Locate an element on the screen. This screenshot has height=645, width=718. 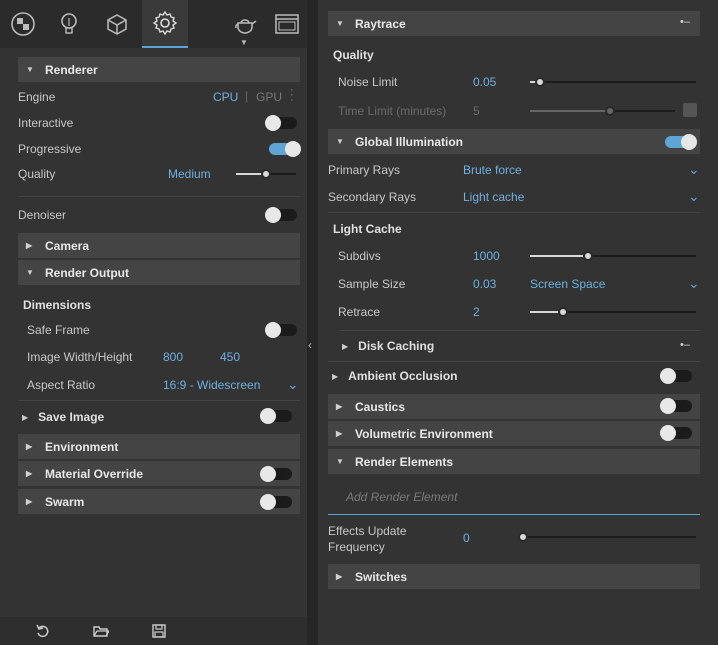
caustics-section-header: ▶ Caustics is located at coordinates (514, 406).